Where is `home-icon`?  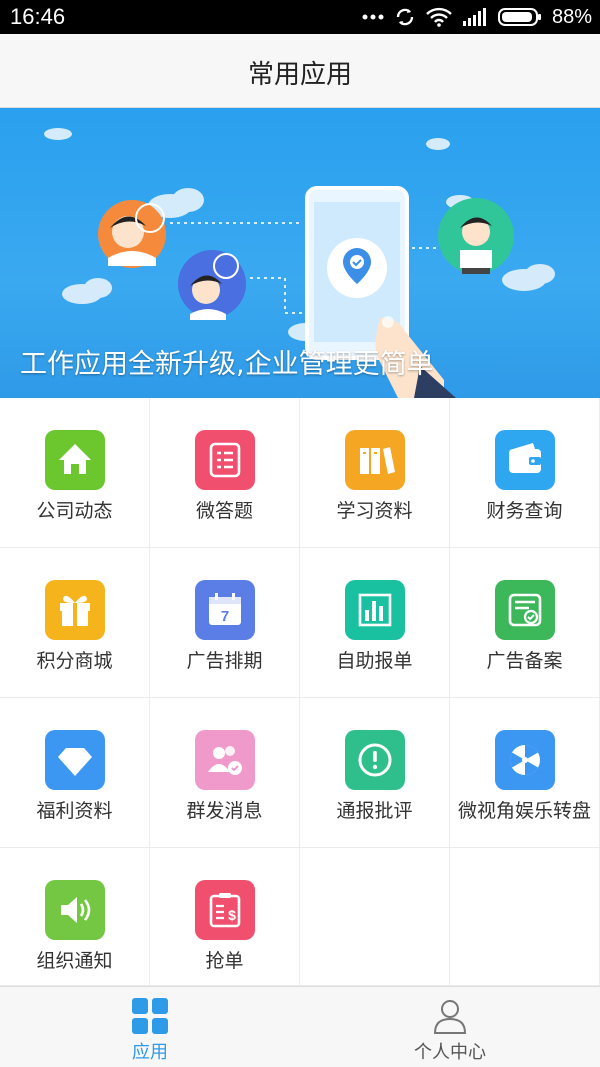
home-icon is located at coordinates (75, 460).